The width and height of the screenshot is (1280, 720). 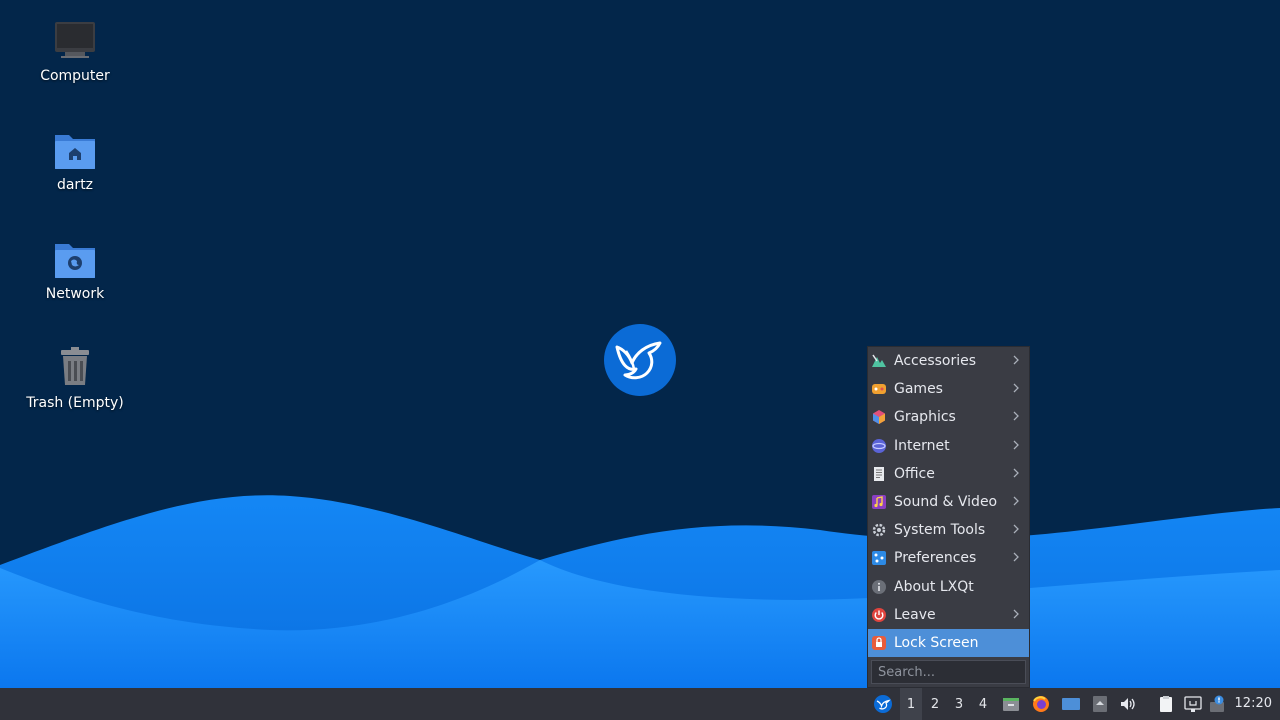 What do you see at coordinates (935, 558) in the screenshot?
I see `menu-item-label: Preferences` at bounding box center [935, 558].